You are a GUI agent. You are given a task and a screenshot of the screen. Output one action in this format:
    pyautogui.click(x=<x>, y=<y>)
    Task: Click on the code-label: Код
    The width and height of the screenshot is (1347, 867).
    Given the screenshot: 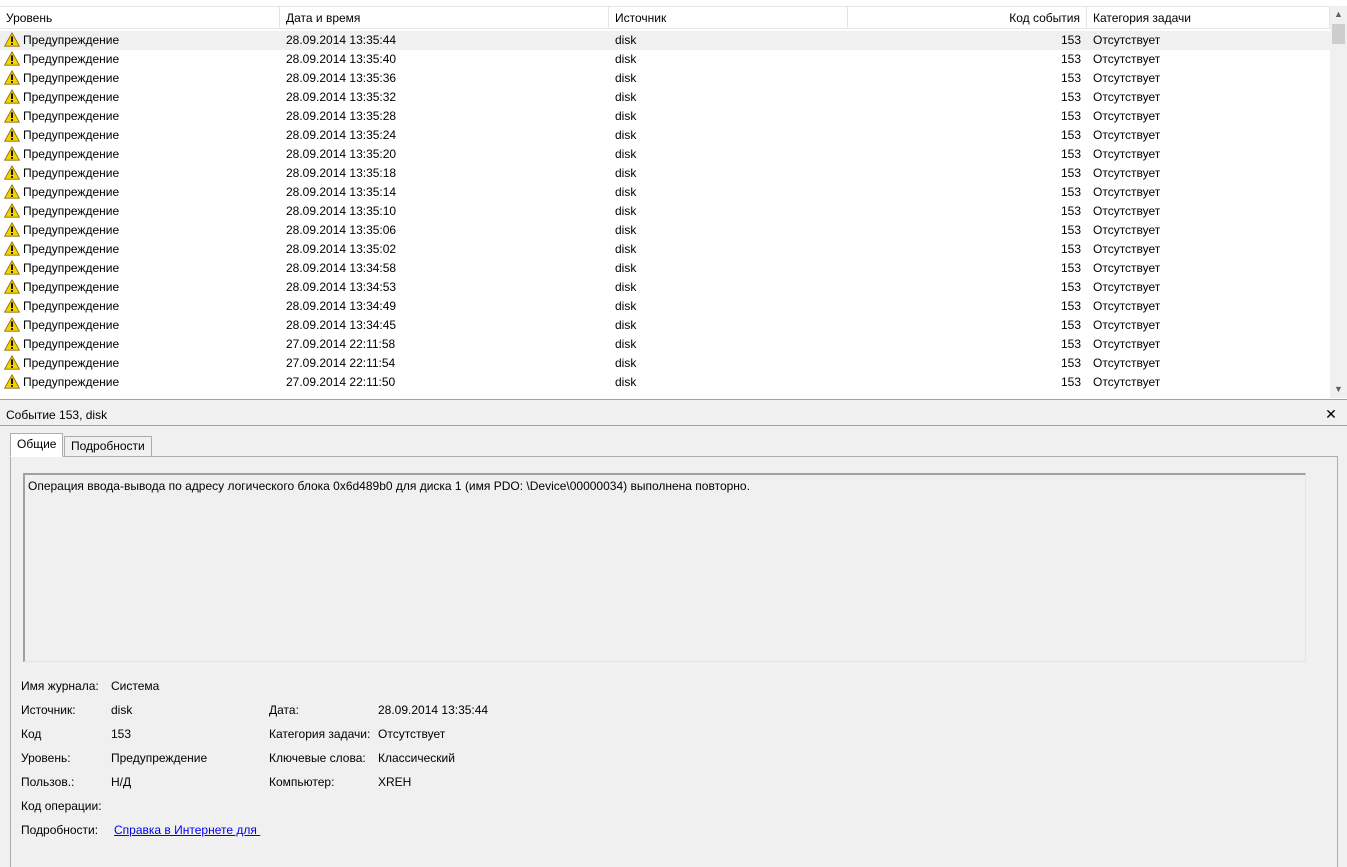 What is the action you would take?
    pyautogui.click(x=31, y=734)
    